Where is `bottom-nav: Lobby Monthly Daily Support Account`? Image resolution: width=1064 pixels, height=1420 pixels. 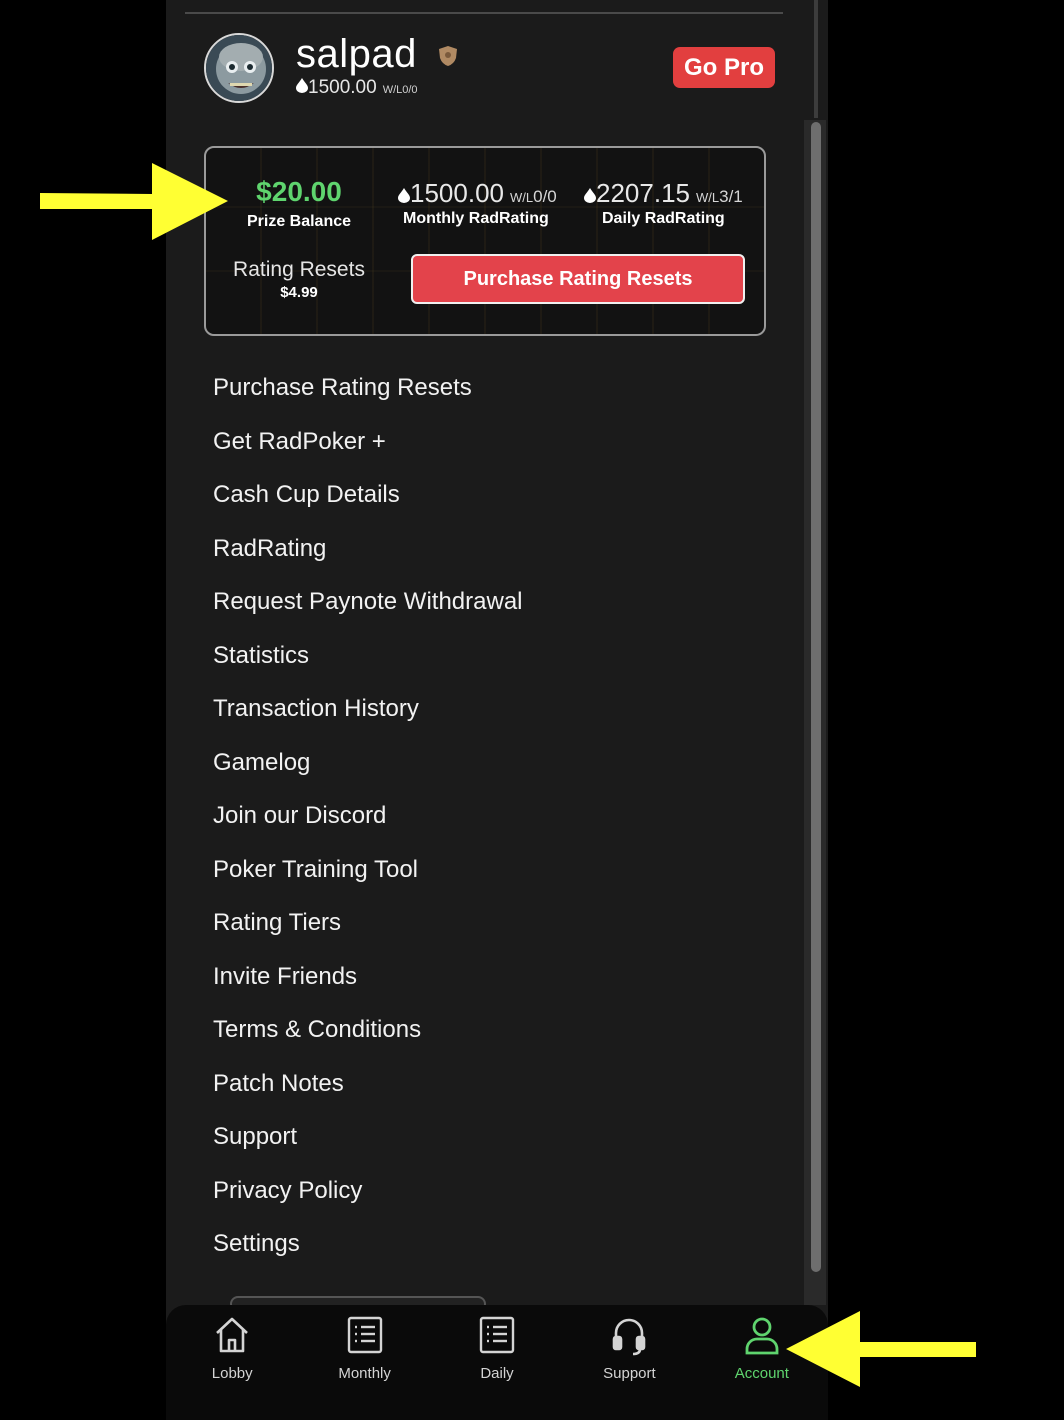
bottom-nav: Lobby Monthly Daily Support Account is located at coordinates (497, 1362).